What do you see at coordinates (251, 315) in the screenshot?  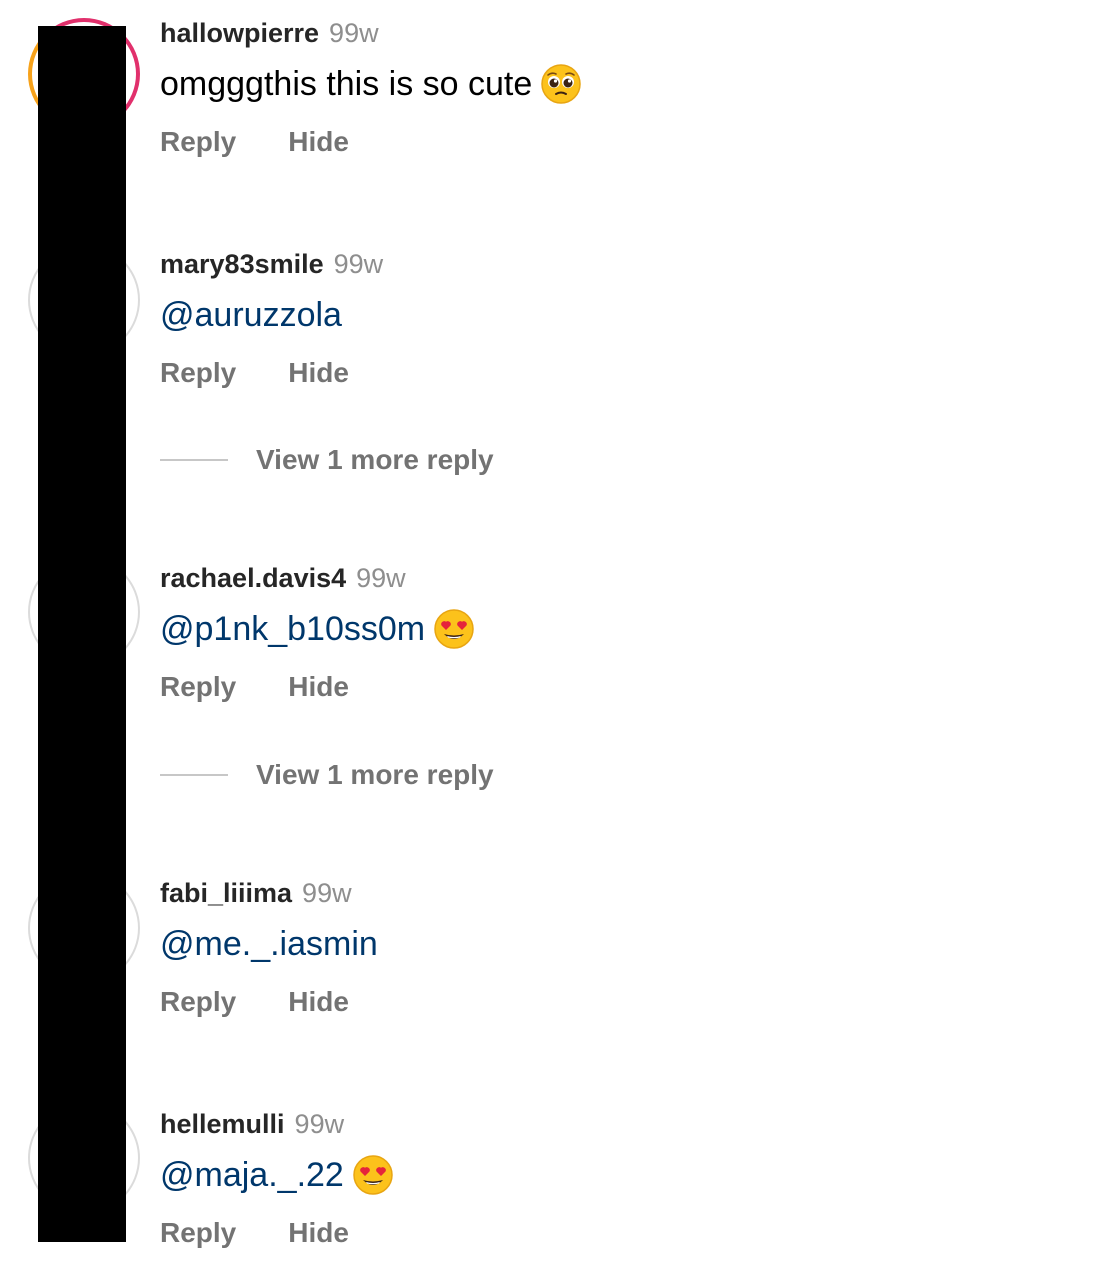 I see `mention-link: @auruzzola` at bounding box center [251, 315].